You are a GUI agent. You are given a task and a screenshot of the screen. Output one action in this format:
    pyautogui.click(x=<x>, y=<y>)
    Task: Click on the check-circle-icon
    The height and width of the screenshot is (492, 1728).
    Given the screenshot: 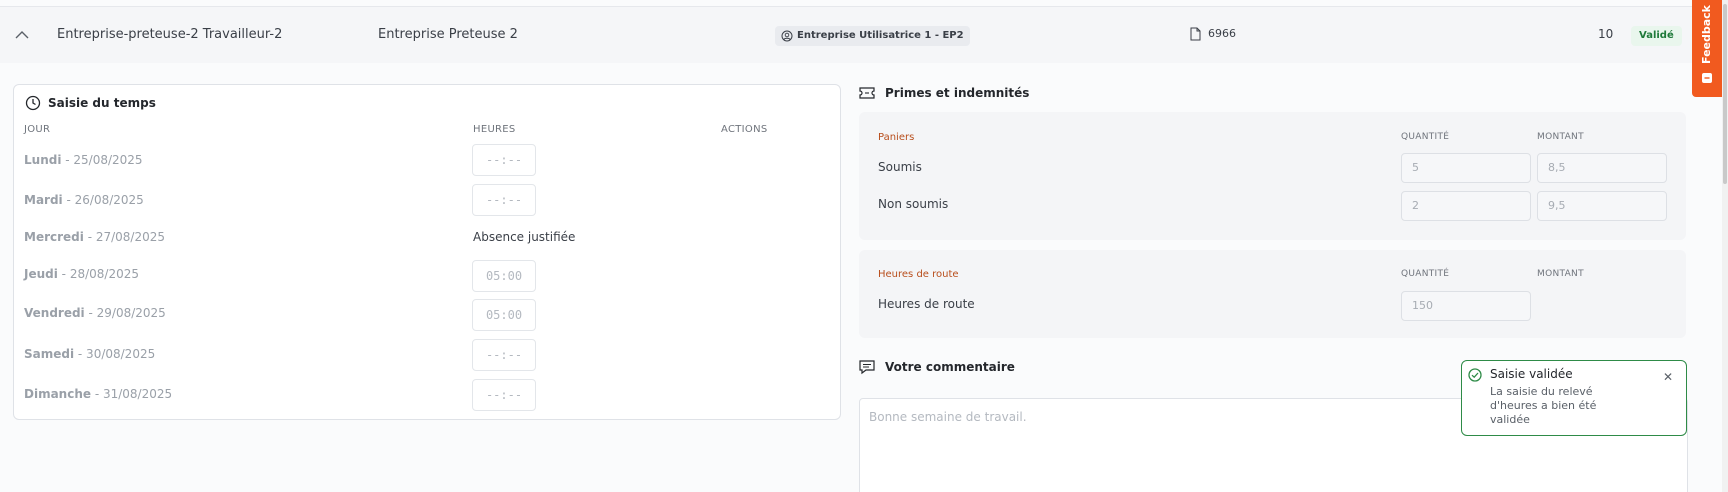 What is the action you would take?
    pyautogui.click(x=1475, y=375)
    